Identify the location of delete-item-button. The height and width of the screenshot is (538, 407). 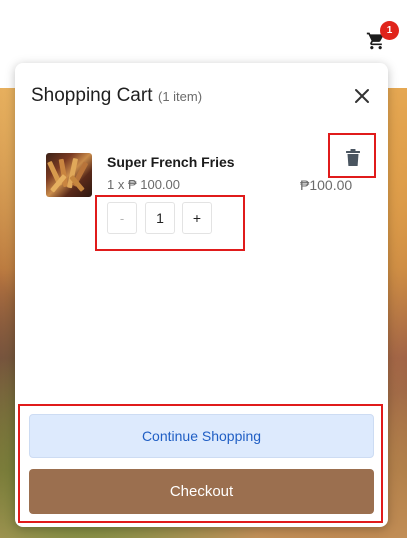
(353, 158).